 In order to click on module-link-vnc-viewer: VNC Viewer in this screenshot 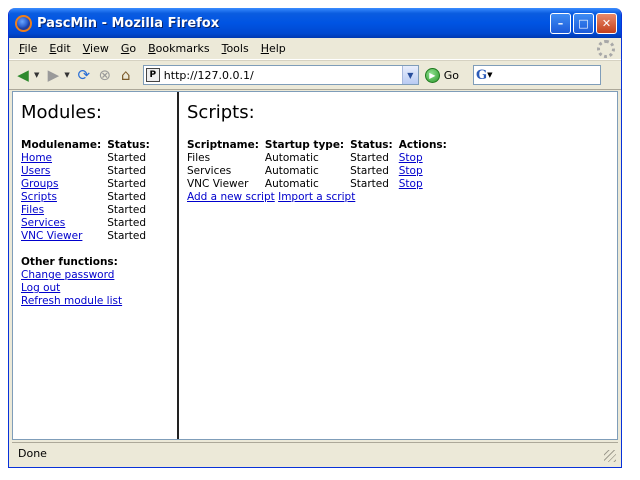, I will do `click(51, 236)`.